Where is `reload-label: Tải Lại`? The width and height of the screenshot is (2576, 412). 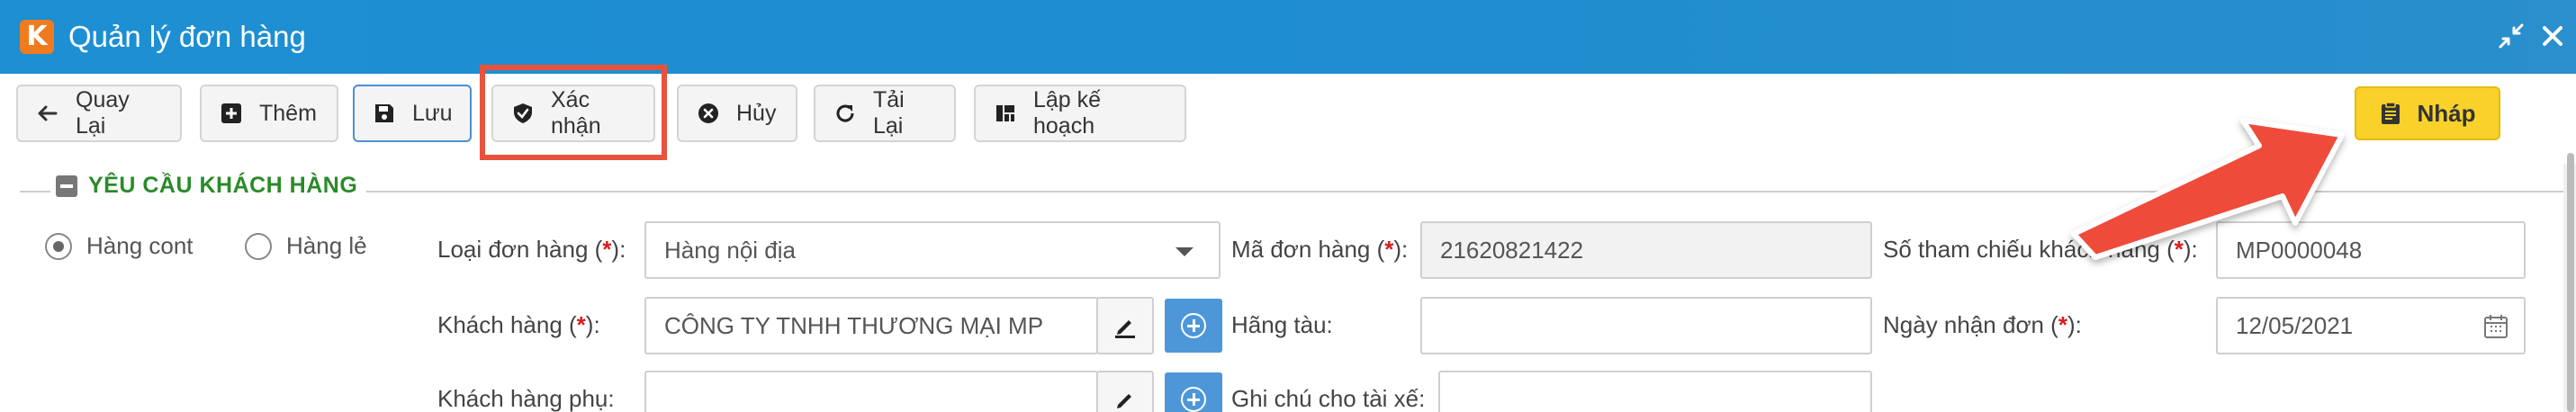
reload-label: Tải Lại is located at coordinates (889, 113).